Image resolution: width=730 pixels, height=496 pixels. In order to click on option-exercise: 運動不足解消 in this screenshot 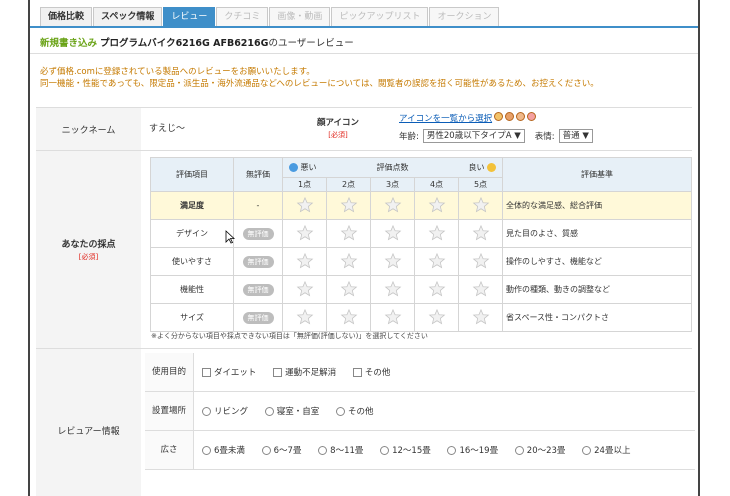, I will do `click(304, 372)`.